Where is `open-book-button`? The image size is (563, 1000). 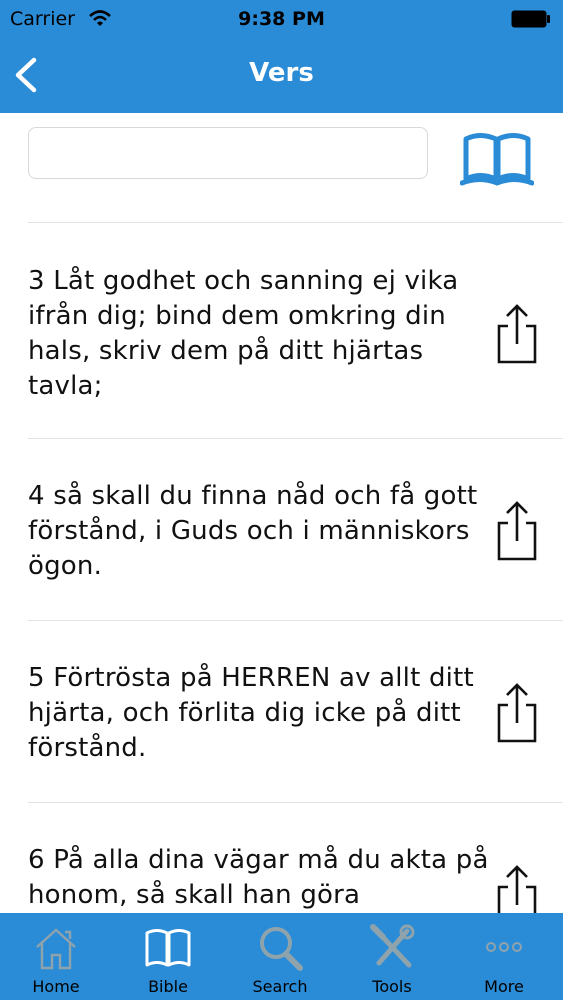 open-book-button is located at coordinates (497, 157).